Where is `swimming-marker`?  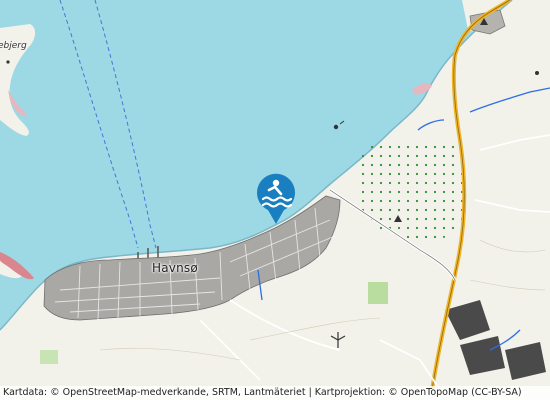 swimming-marker is located at coordinates (276, 199).